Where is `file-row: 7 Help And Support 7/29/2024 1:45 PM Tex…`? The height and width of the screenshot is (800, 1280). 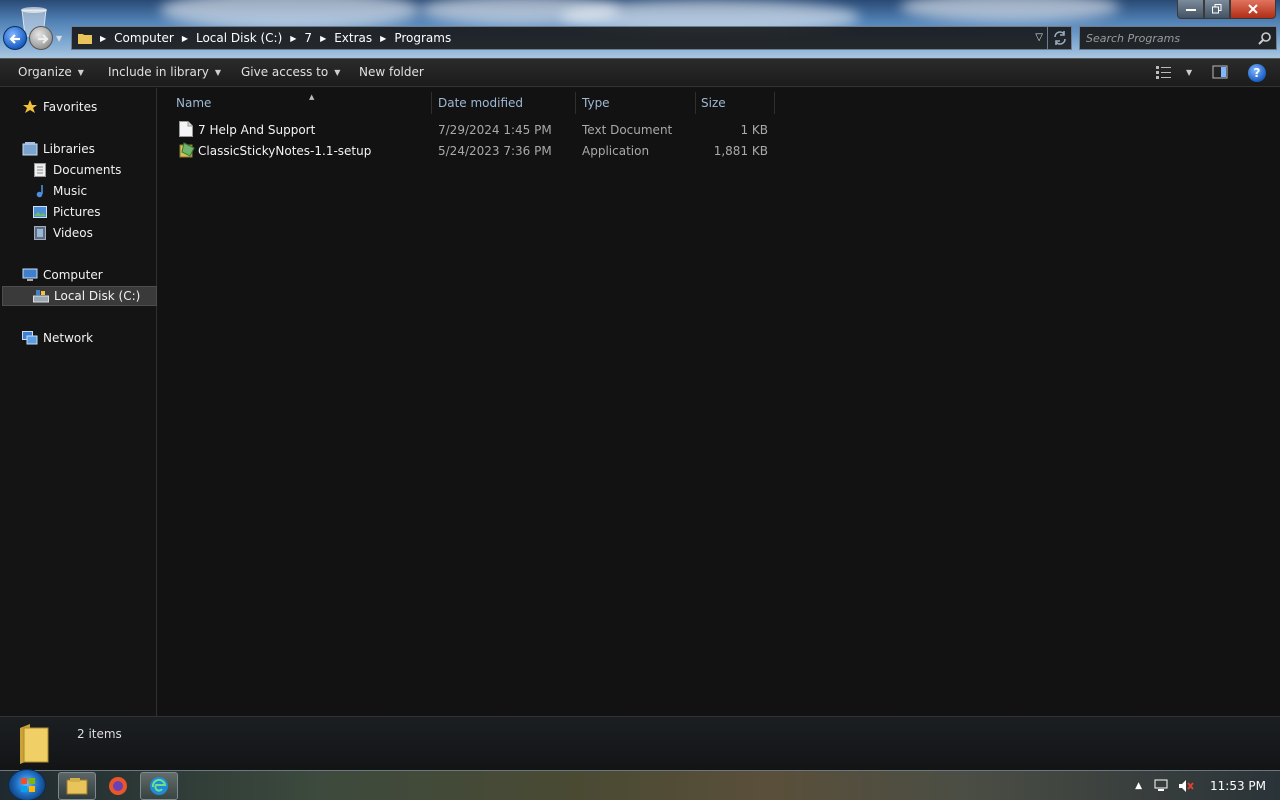 file-row: 7 Help And Support 7/29/2024 1:45 PM Tex… is located at coordinates (474, 130).